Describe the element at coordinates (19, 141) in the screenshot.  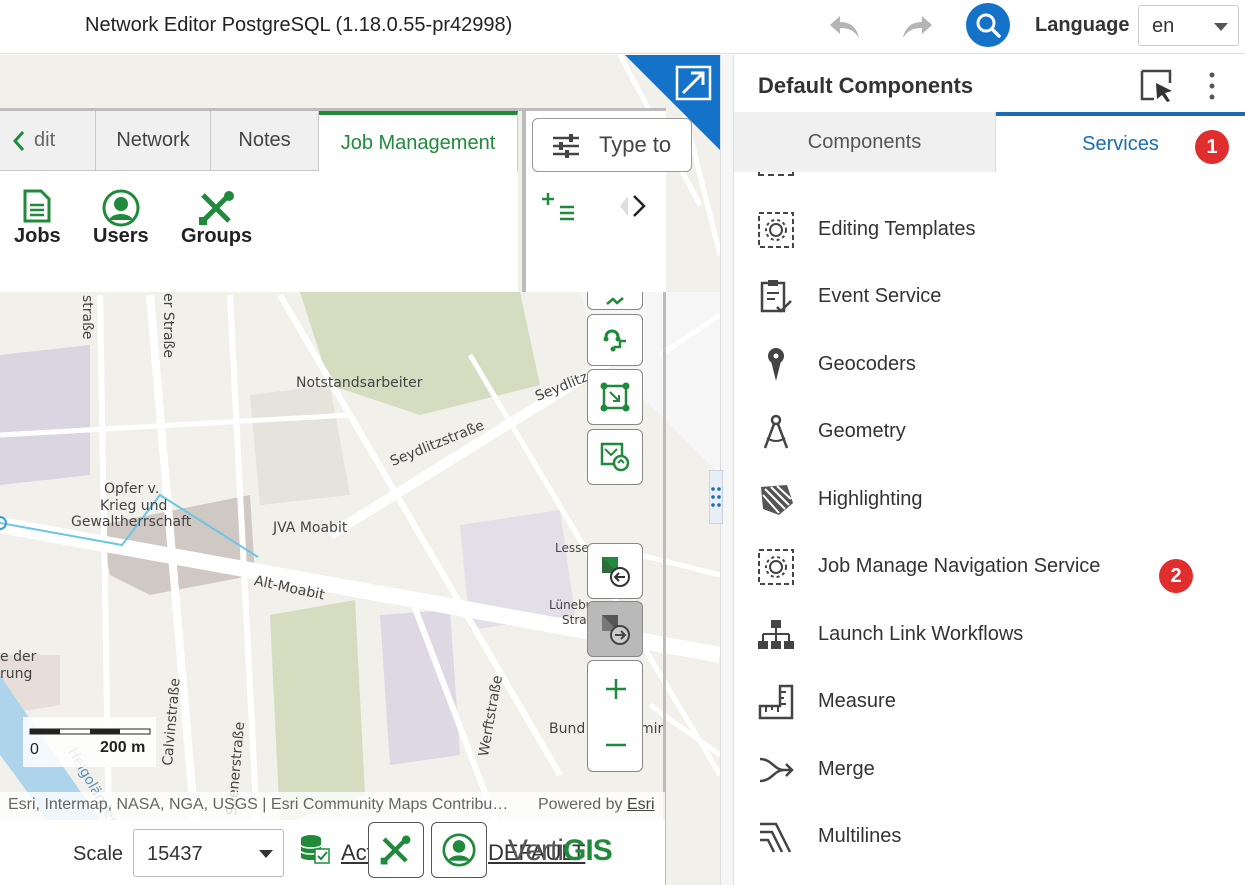
I see `chevron-left-icon` at that location.